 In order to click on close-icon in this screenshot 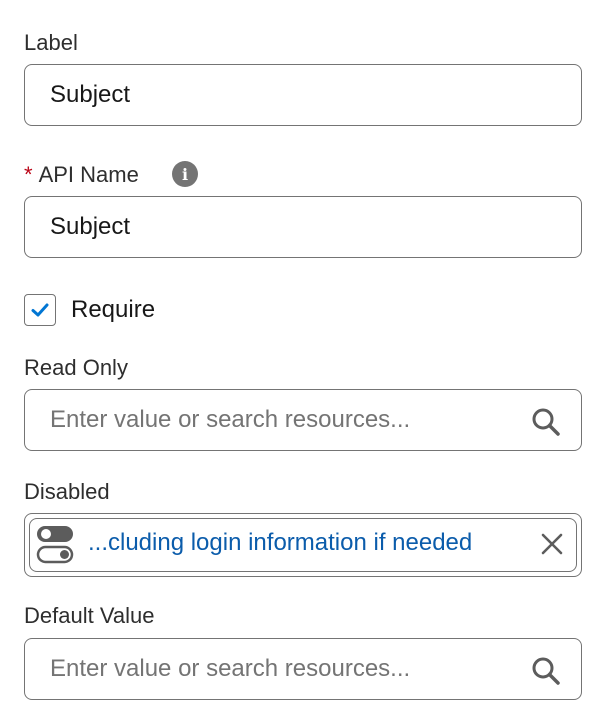, I will do `click(552, 544)`.